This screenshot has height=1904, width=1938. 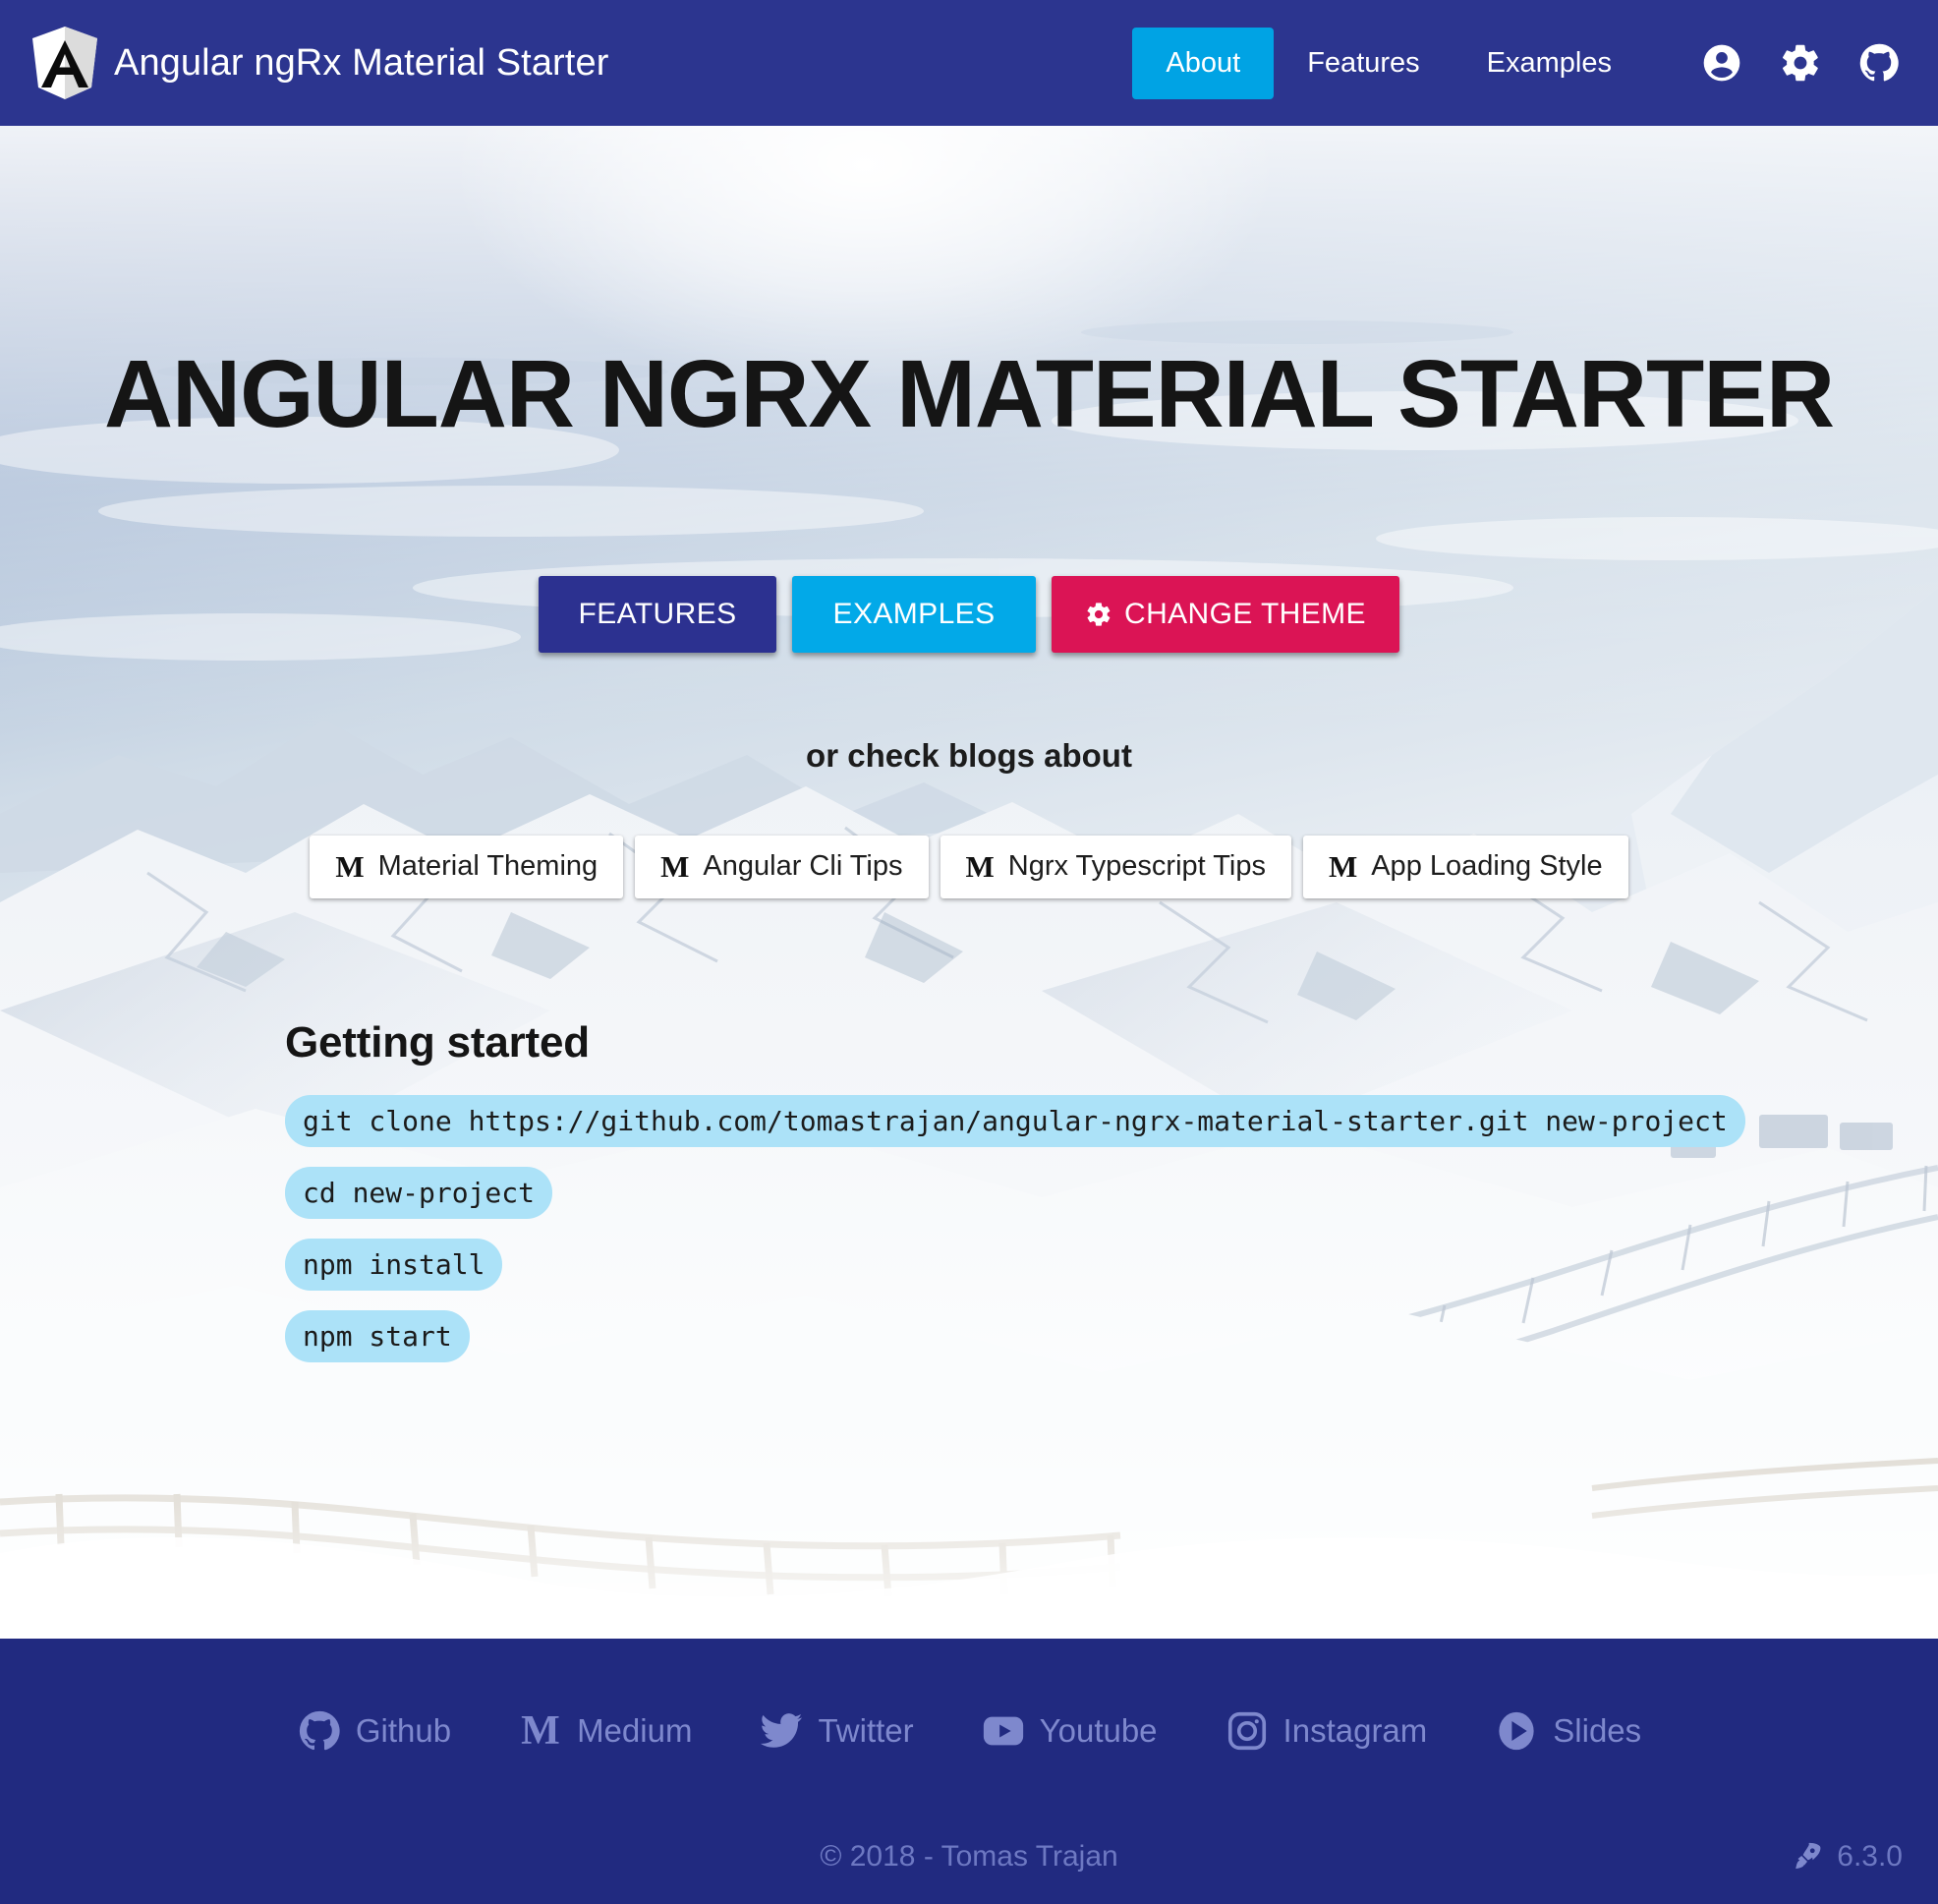 I want to click on social-link-github: Github, so click(x=373, y=1731).